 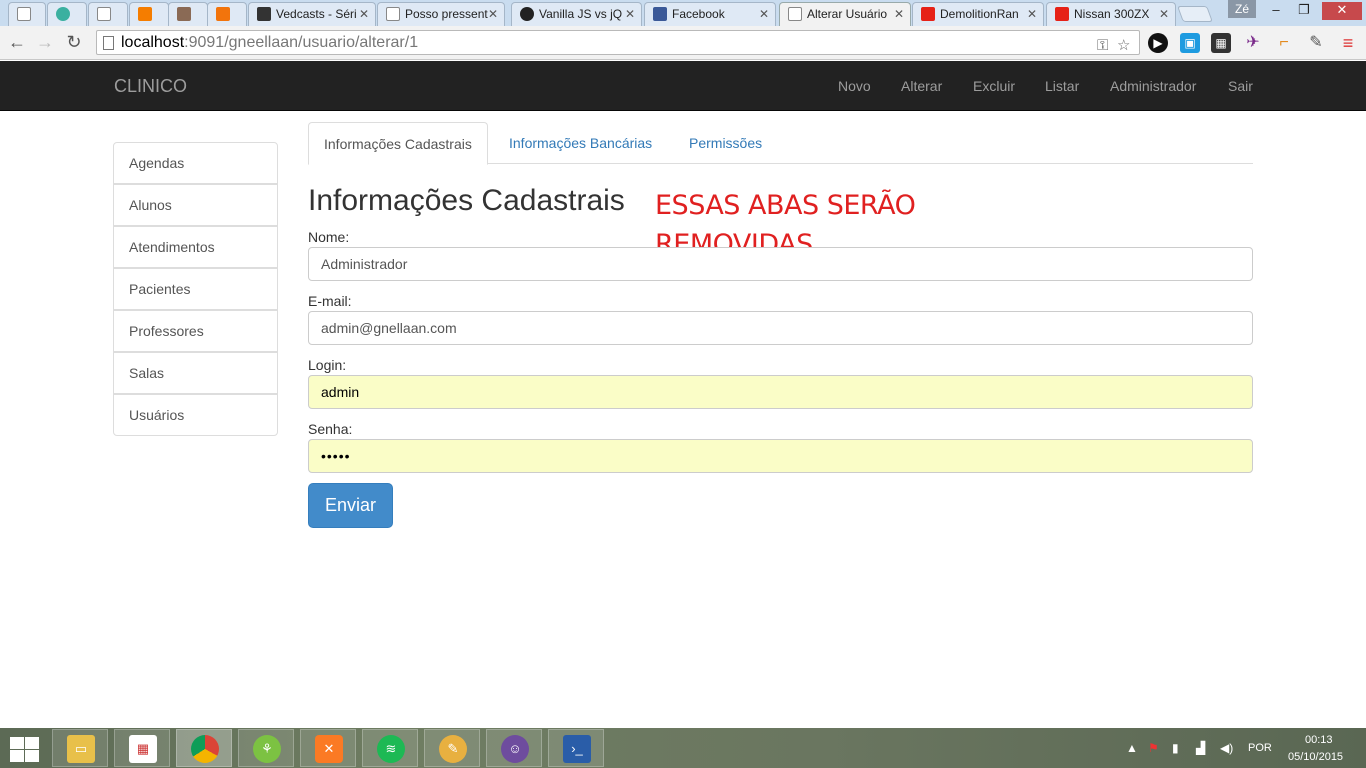 I want to click on paint-icon: ✎, so click(x=452, y=748).